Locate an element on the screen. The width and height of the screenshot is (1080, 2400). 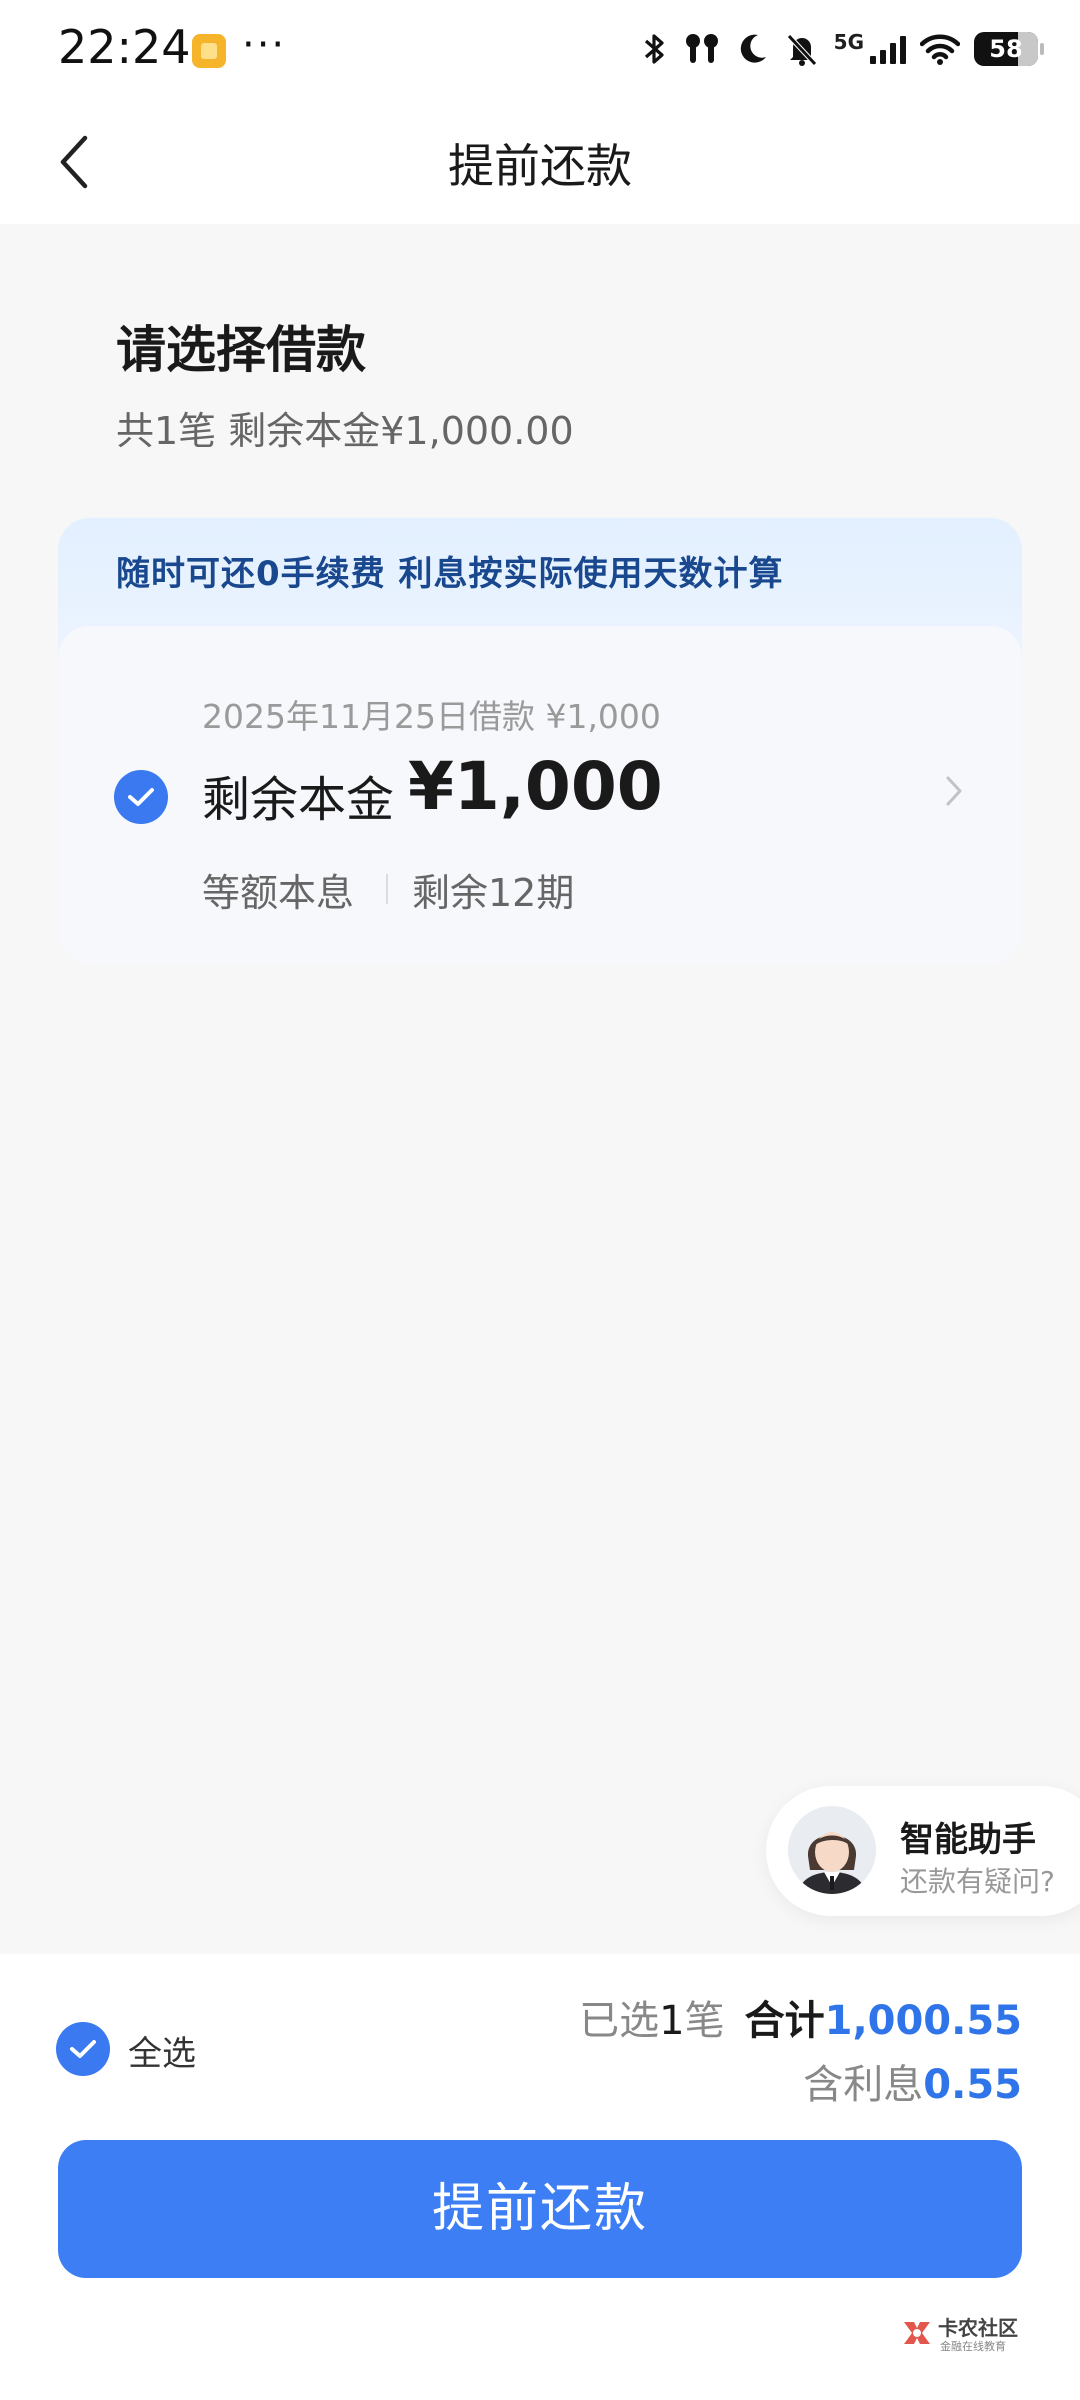
page-title: 提前还款 is located at coordinates (540, 166).